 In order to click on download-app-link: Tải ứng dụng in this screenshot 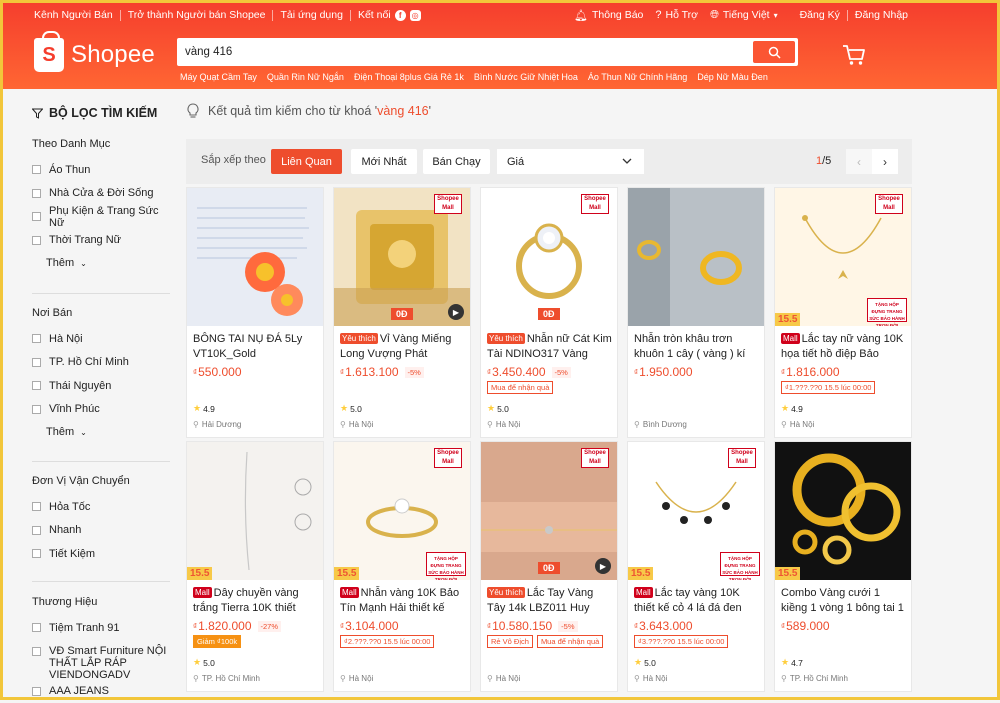, I will do `click(311, 15)`.